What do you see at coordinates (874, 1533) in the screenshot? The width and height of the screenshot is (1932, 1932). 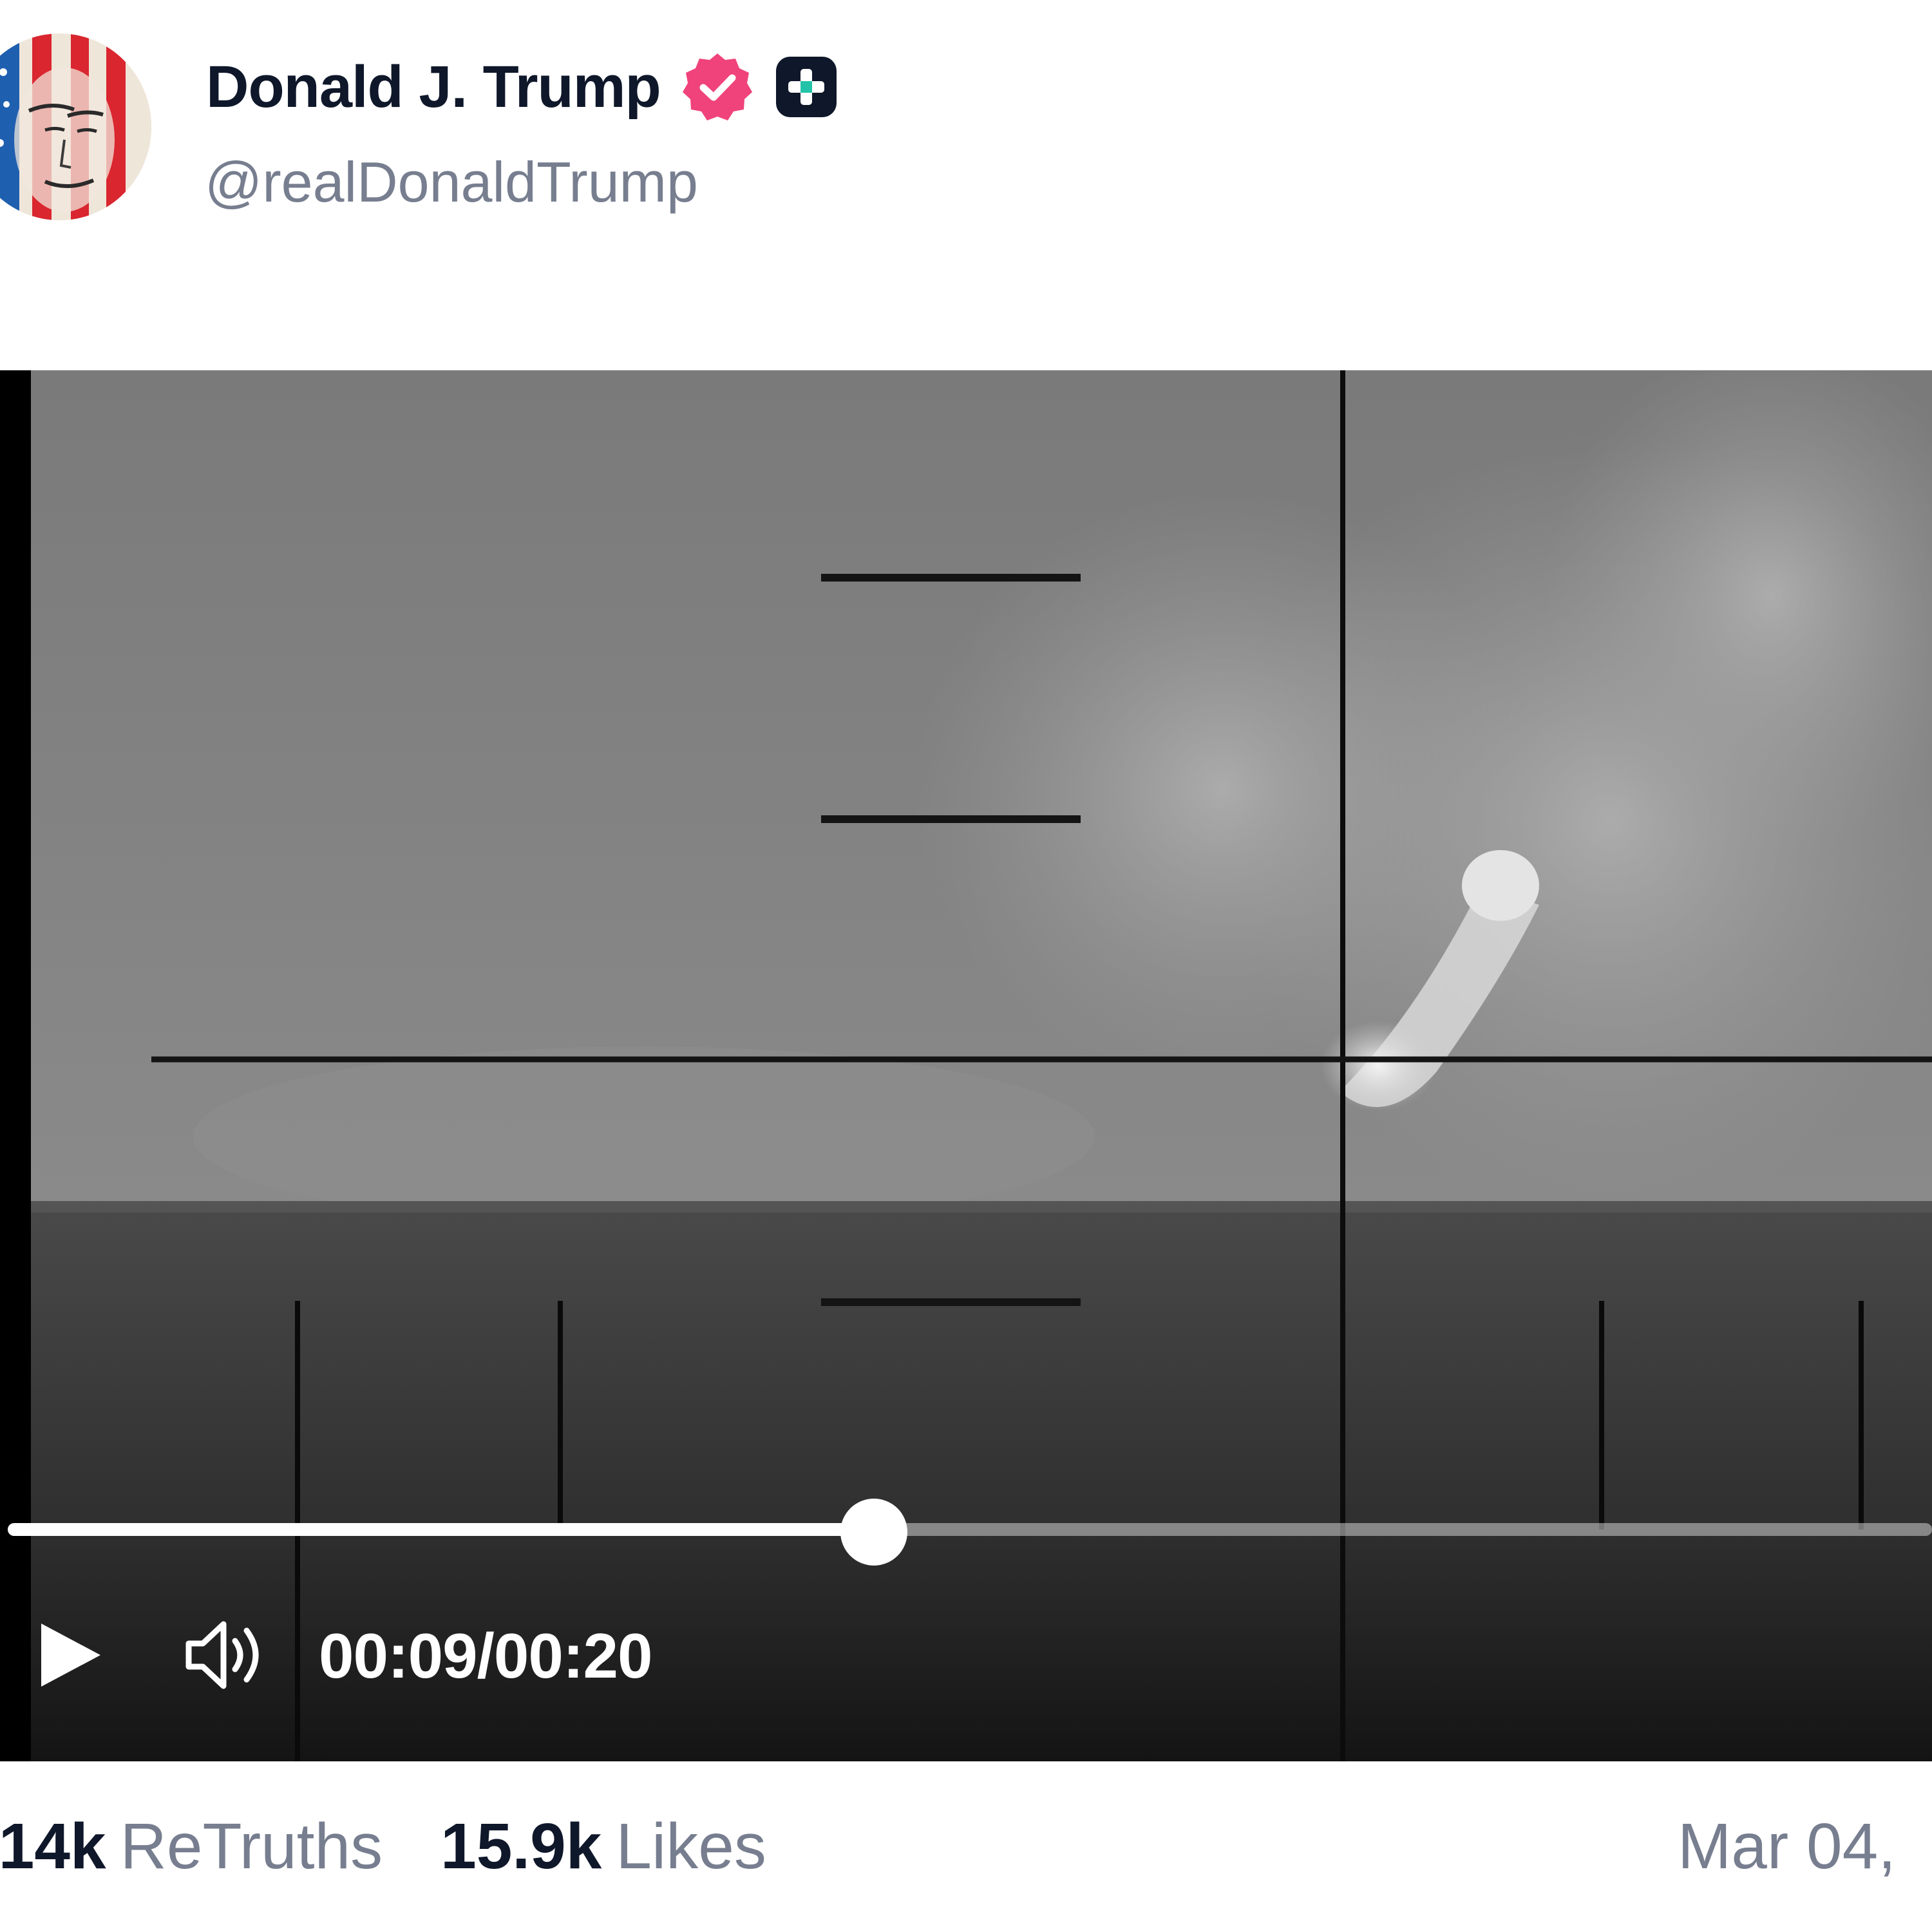 I see `progress-handle` at bounding box center [874, 1533].